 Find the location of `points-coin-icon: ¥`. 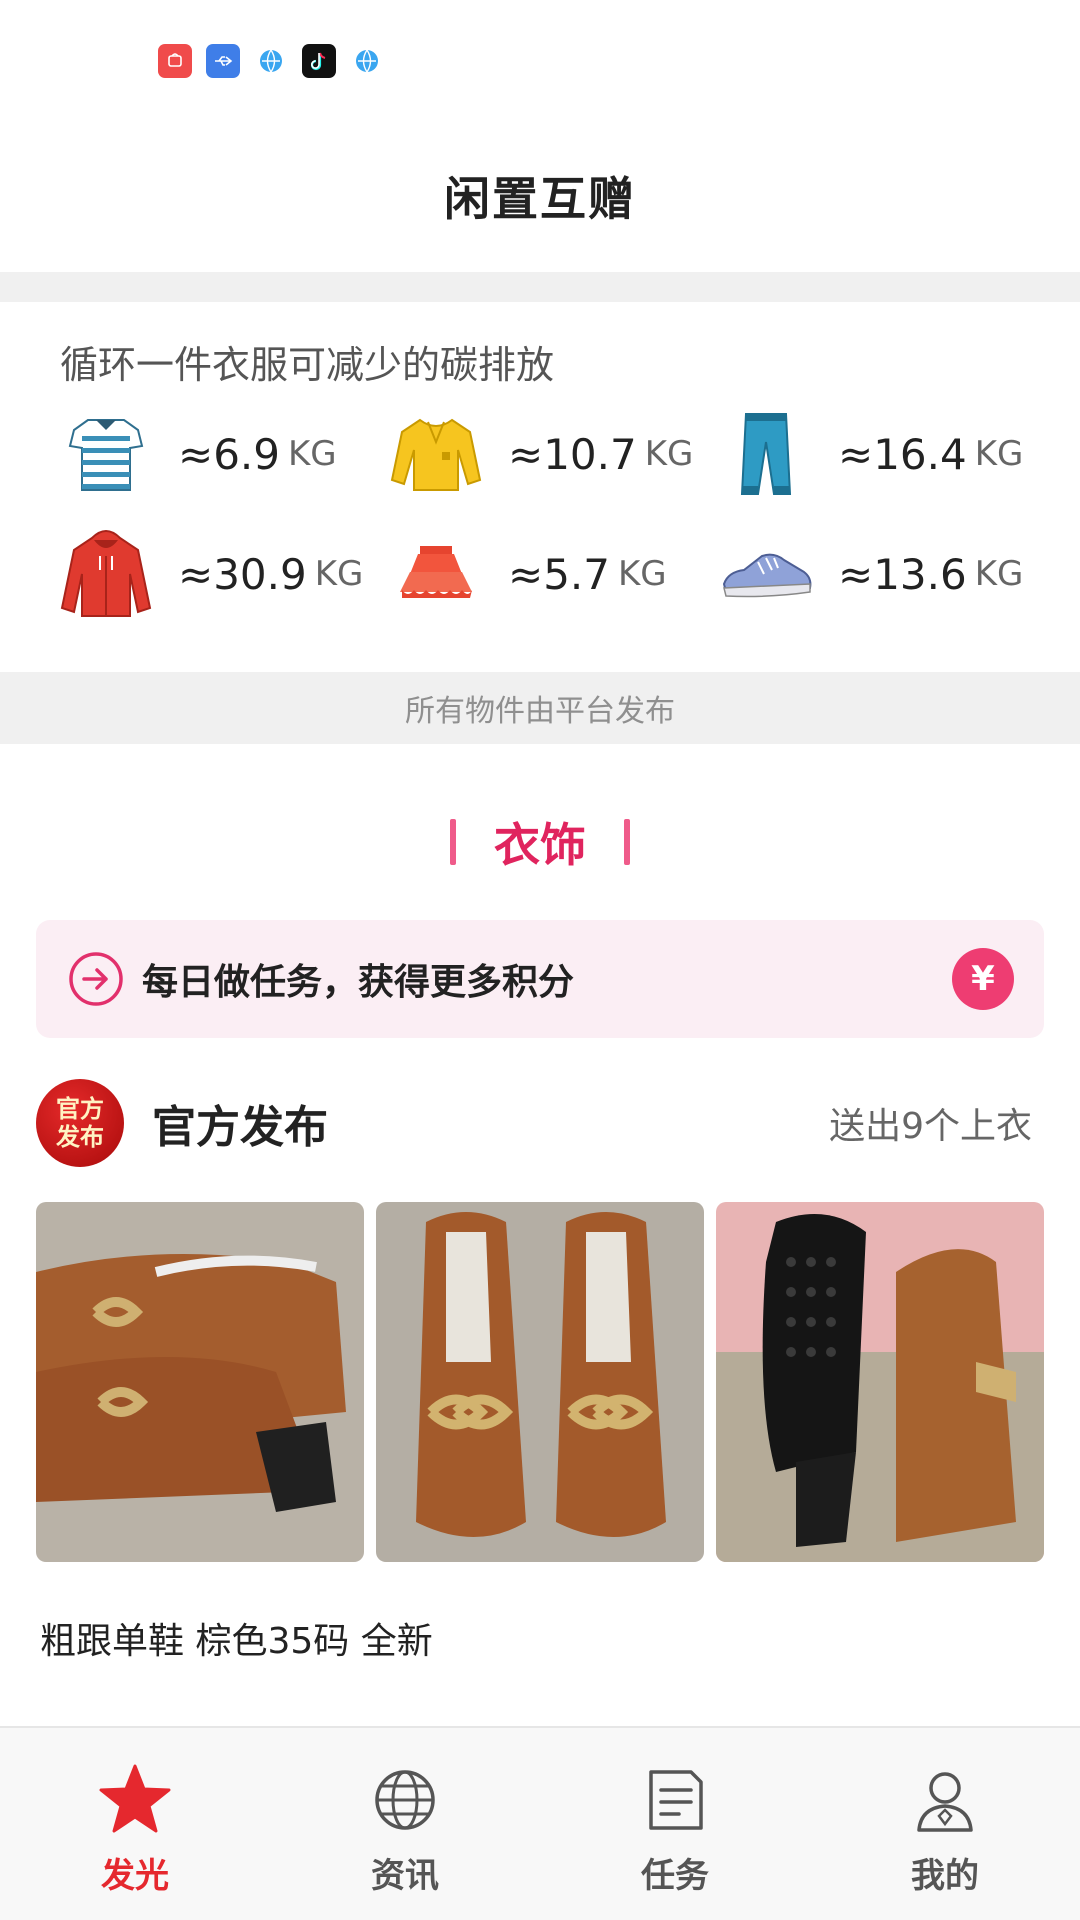

points-coin-icon: ¥ is located at coordinates (983, 979).